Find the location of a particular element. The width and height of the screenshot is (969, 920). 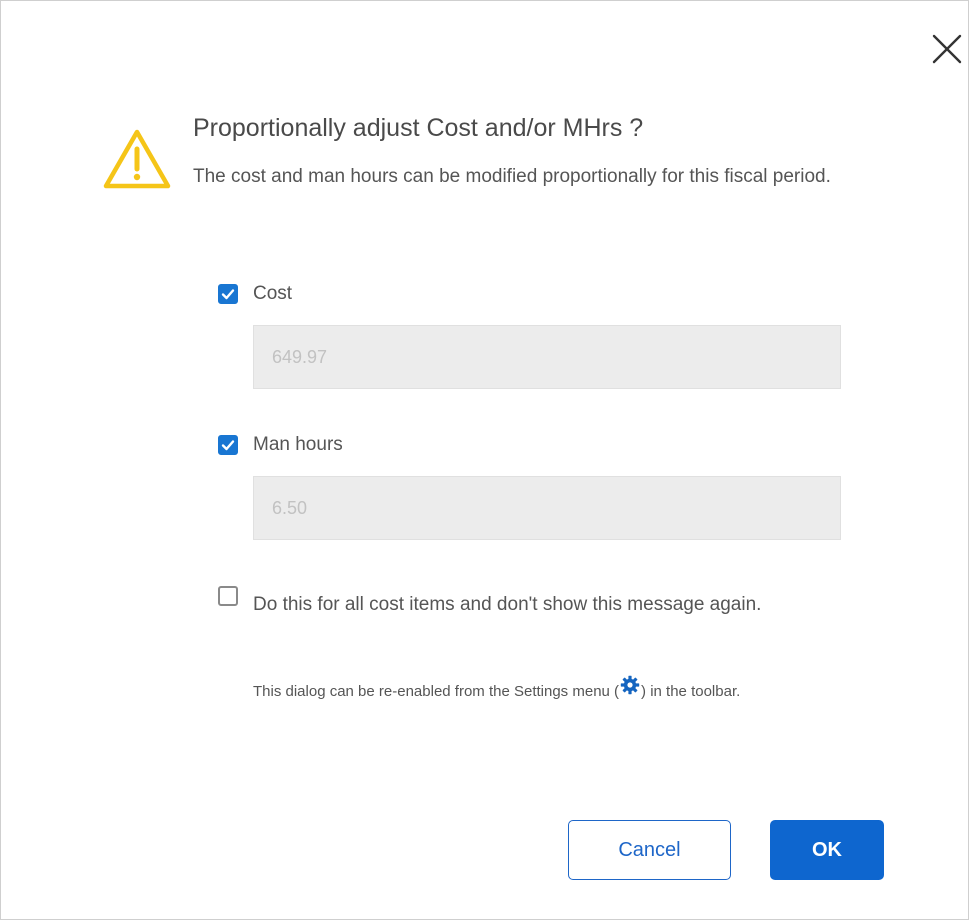

man-hours-label: Man hours is located at coordinates (298, 444).